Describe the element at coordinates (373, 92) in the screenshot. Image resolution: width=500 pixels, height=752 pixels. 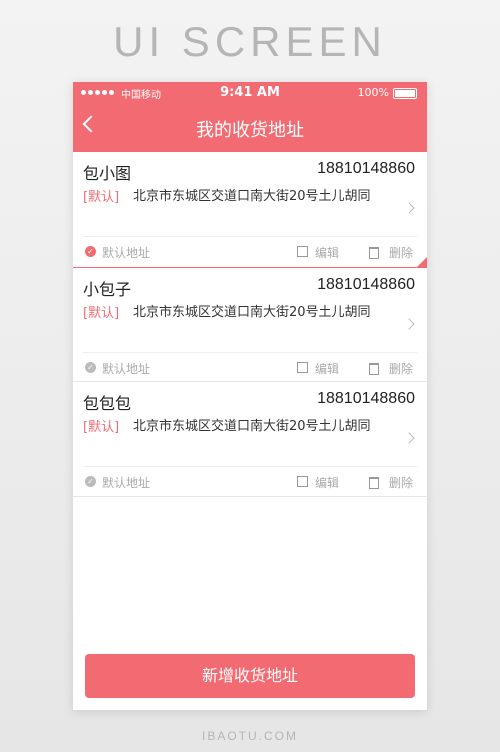
I see `battery-percentage: 100%` at that location.